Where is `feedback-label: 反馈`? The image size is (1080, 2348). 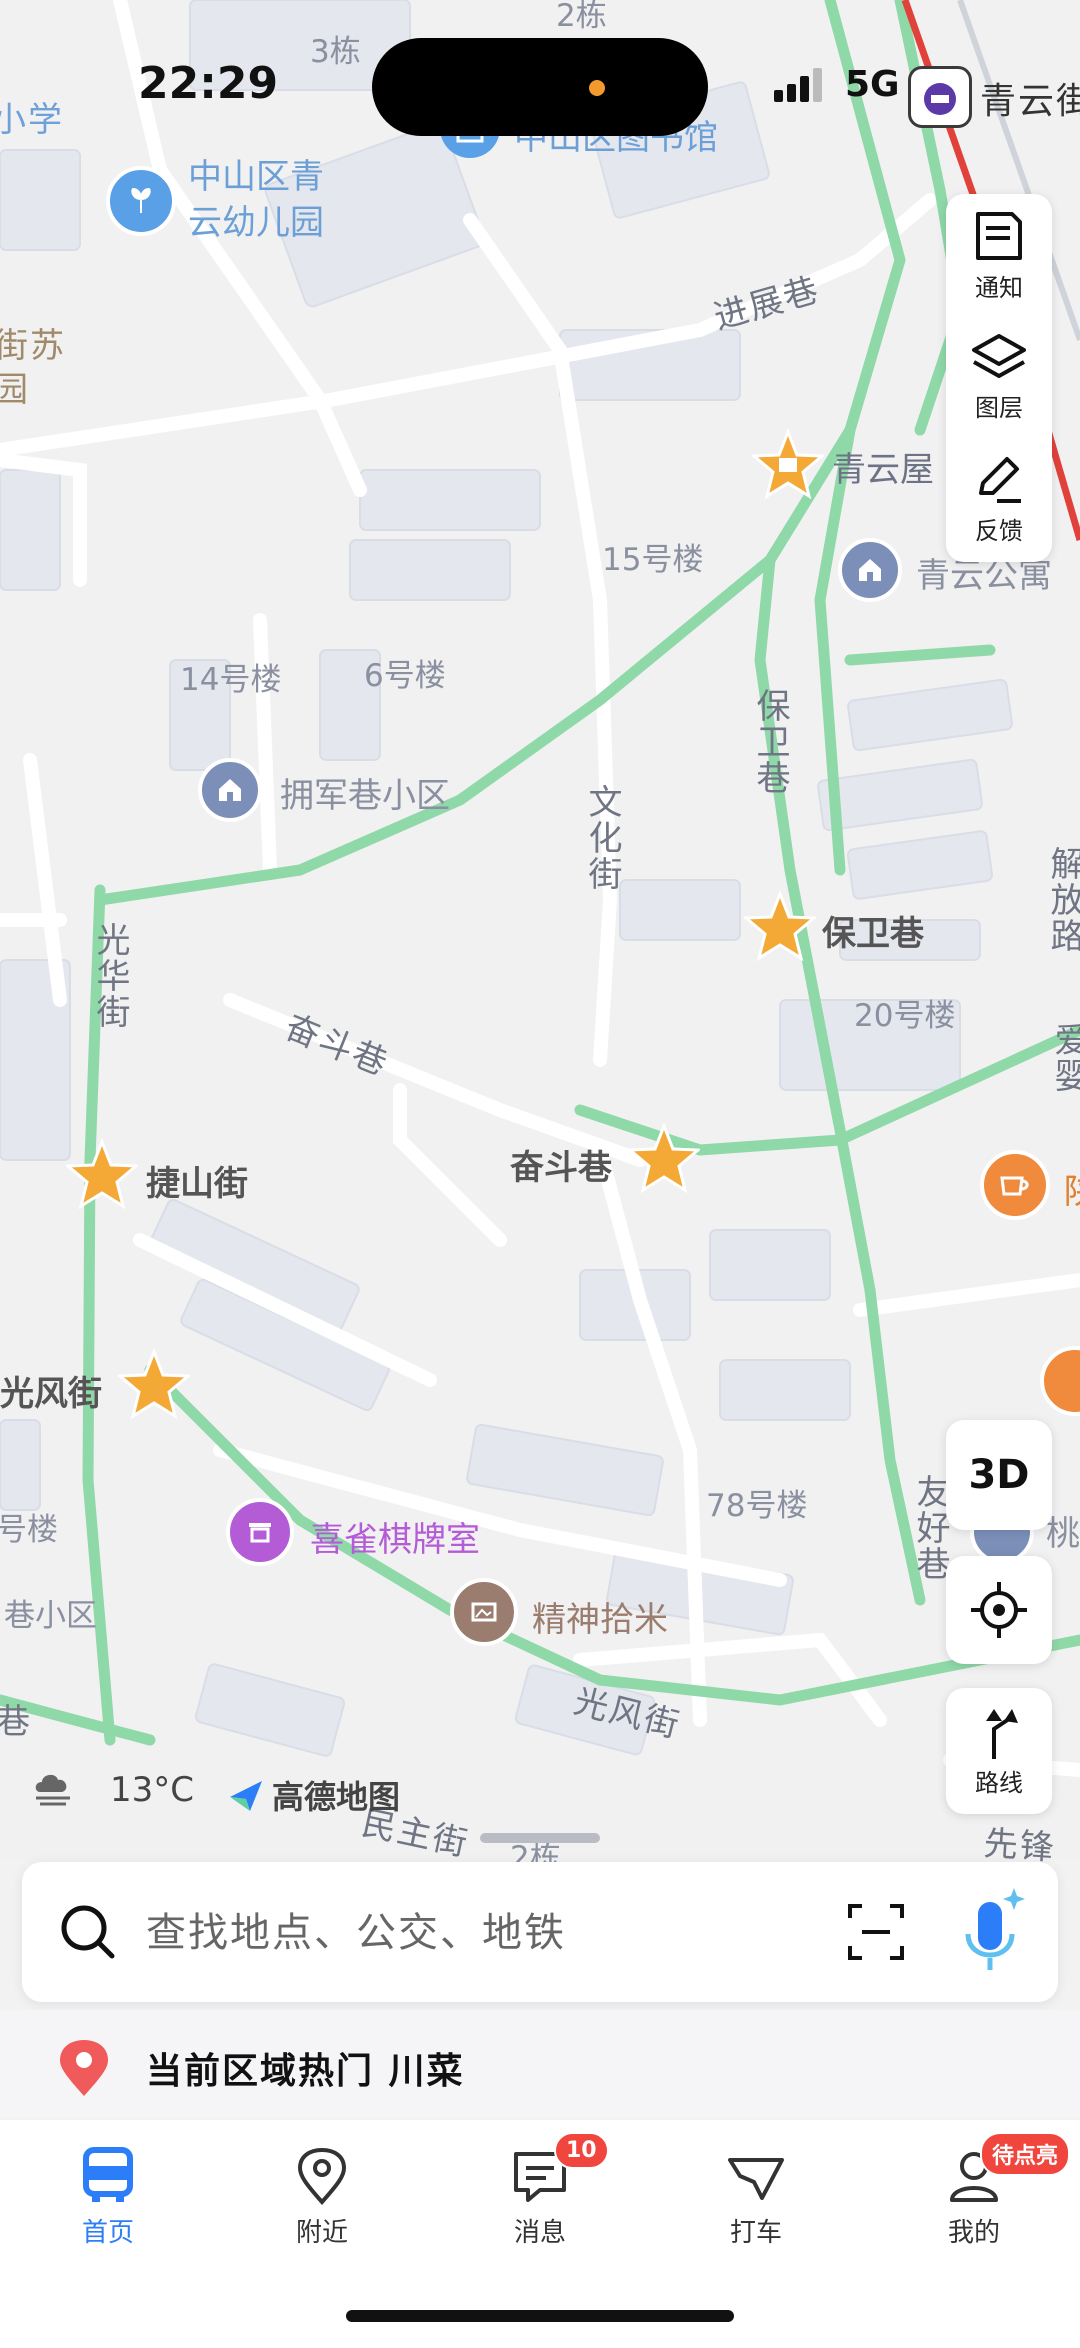 feedback-label: 反馈 is located at coordinates (999, 530).